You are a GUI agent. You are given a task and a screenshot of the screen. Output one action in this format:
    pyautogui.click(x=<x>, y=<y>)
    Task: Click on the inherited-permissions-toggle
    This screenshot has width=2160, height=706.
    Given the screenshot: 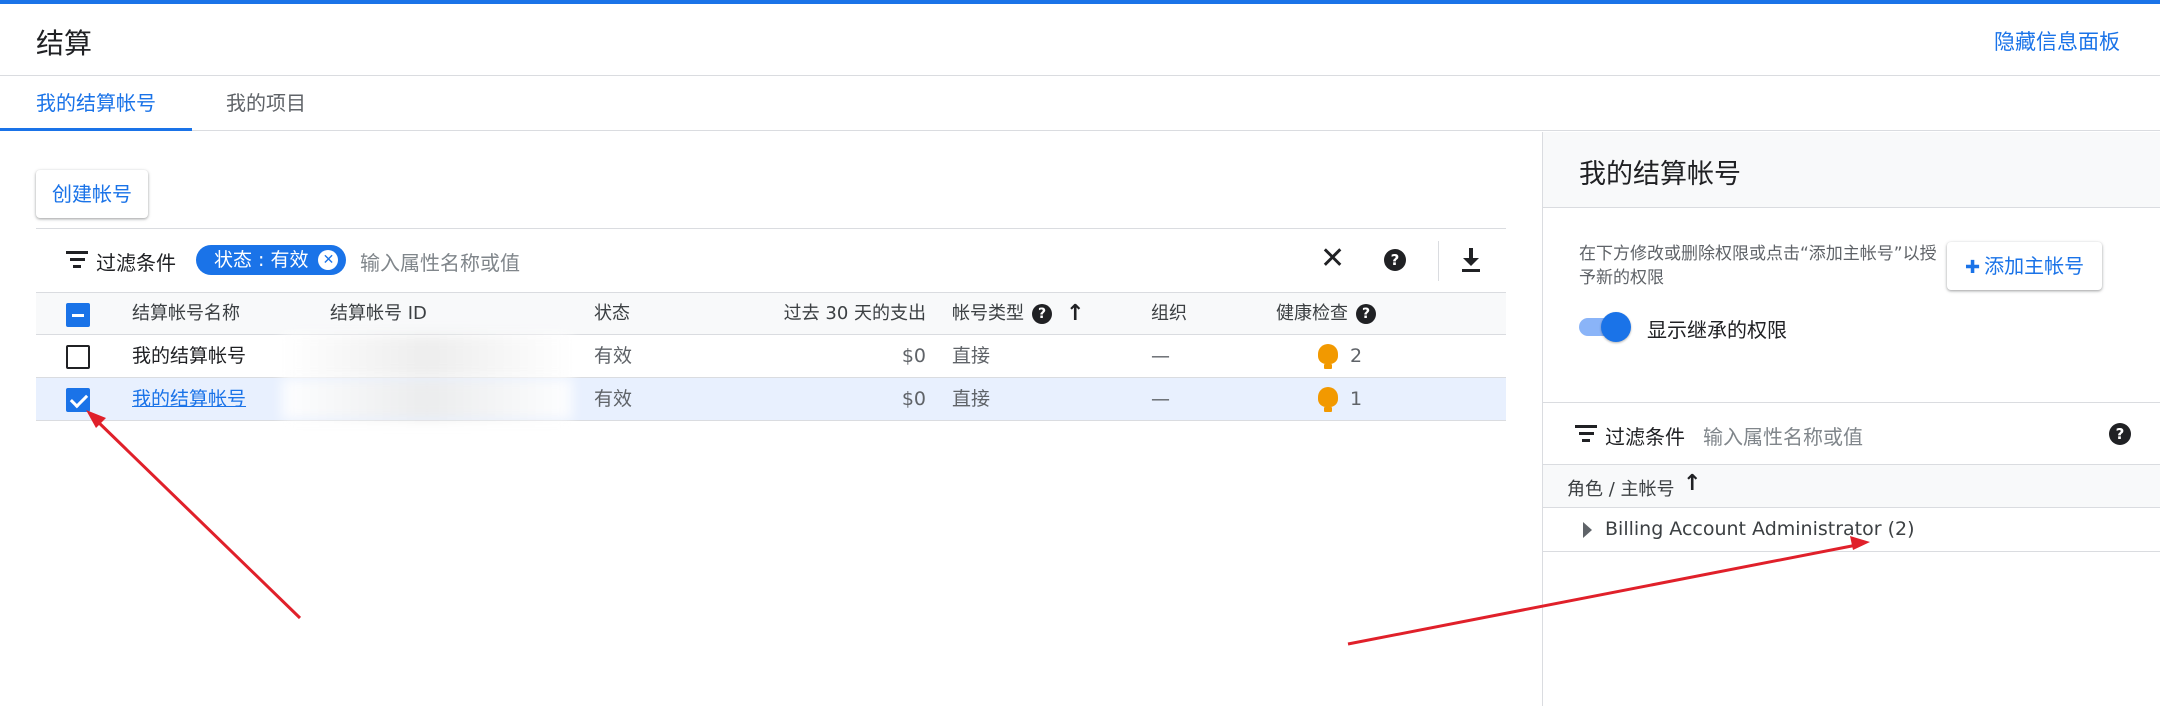 What is the action you would take?
    pyautogui.click(x=1605, y=327)
    